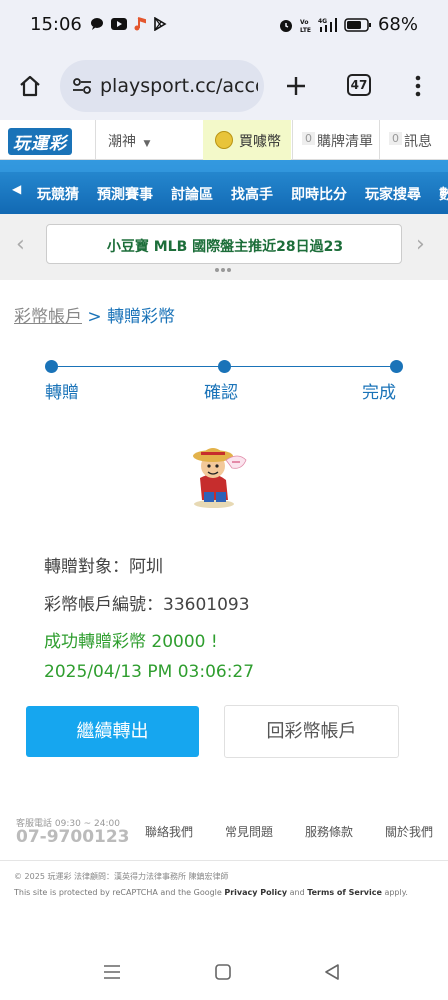  What do you see at coordinates (125, 194) in the screenshot?
I see `nav-item-predict: 預測賽事` at bounding box center [125, 194].